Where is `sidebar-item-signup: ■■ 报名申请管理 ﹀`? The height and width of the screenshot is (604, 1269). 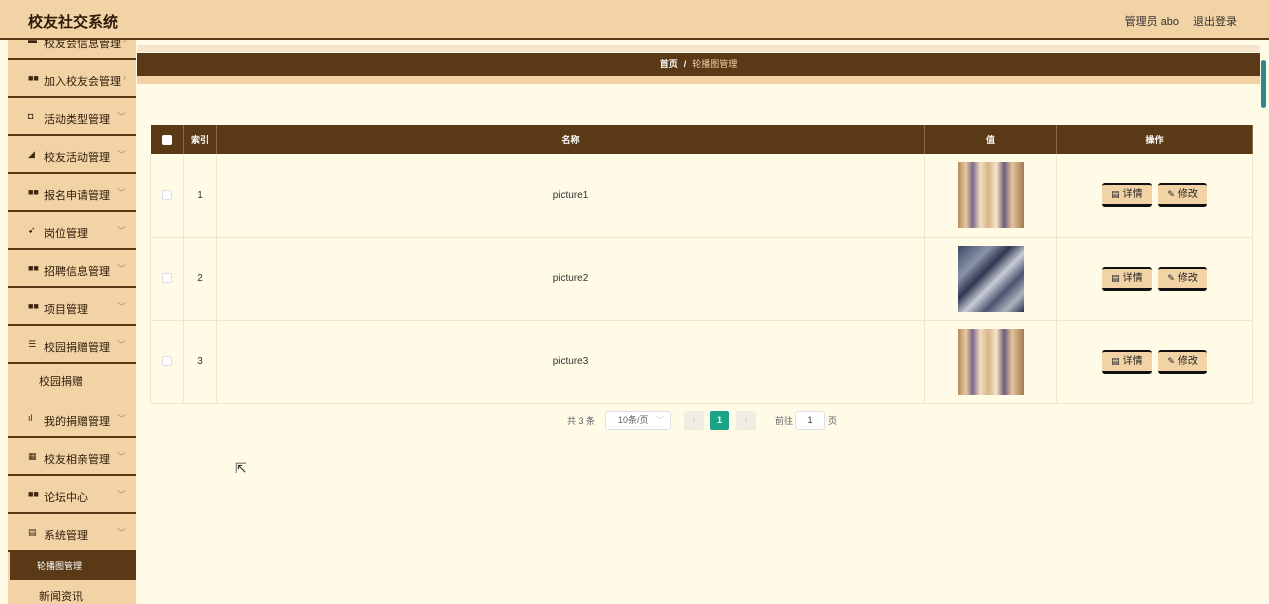
sidebar-item-signup: ■■ 报名申请管理 ﹀ is located at coordinates (72, 193).